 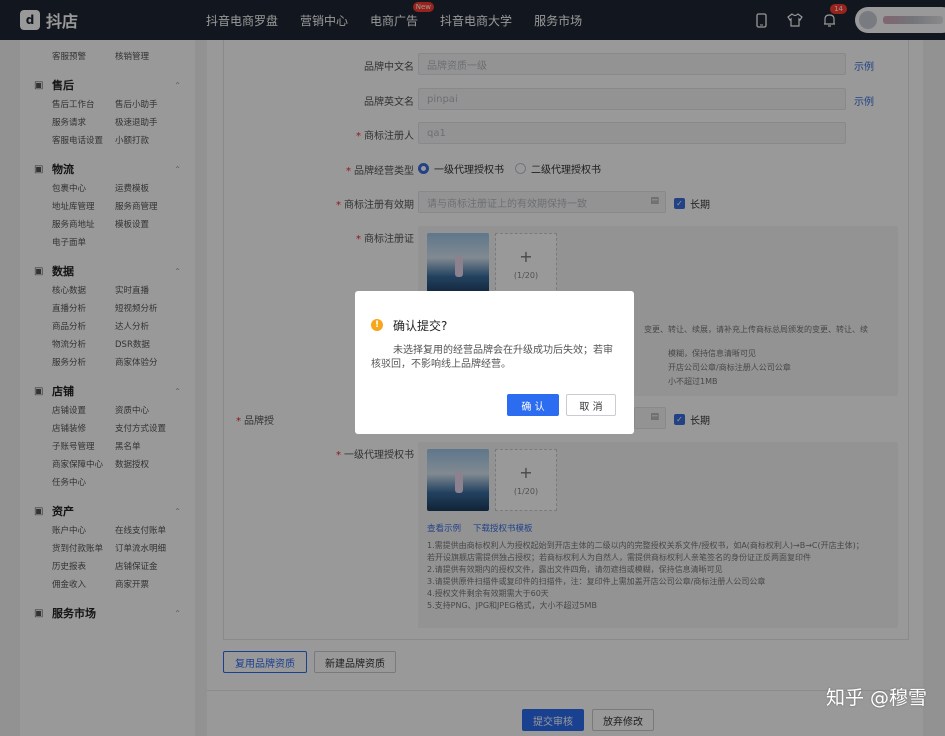 I want to click on dialog-body: 未选择复用的经营品牌会在升级成功后失效；若审核驳回，不影响线上品牌经营。, so click(x=492, y=357).